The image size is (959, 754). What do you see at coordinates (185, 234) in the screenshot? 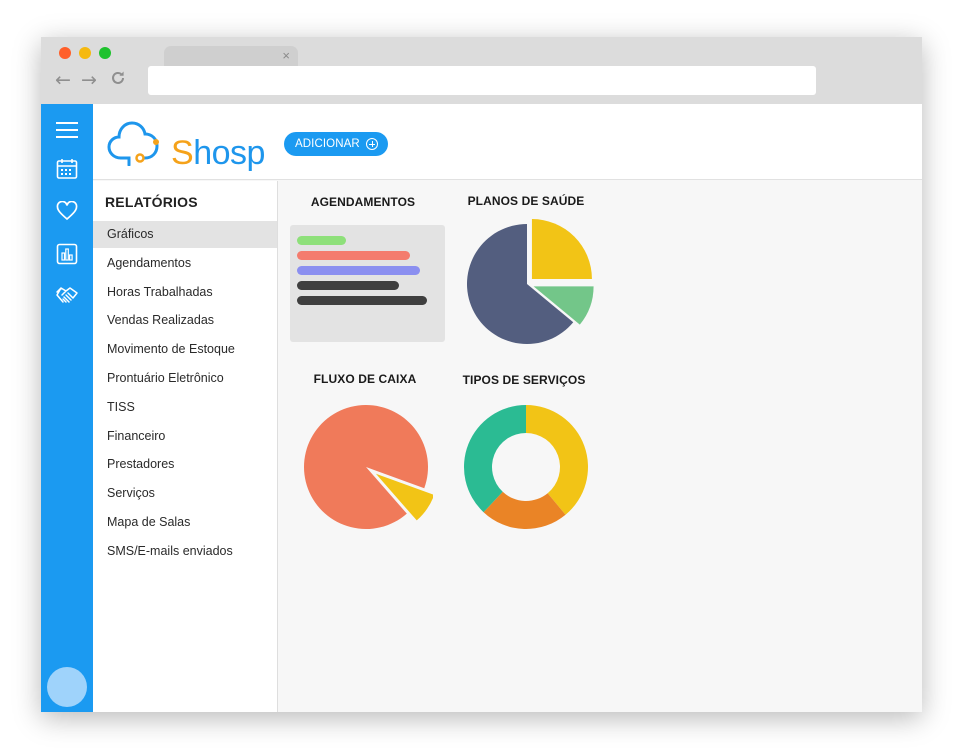
I see `sidebar-item-graficos: Gráficos` at bounding box center [185, 234].